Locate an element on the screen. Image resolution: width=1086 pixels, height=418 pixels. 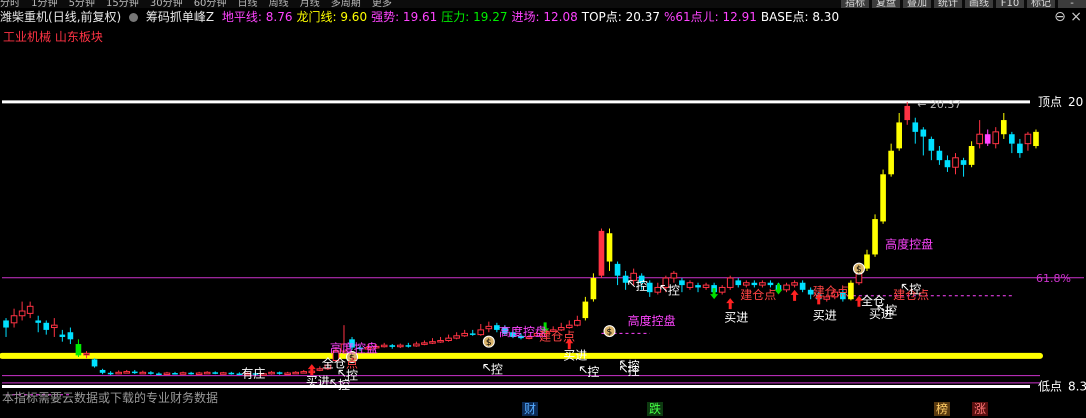
event-marker-fall: 跌 is located at coordinates (655, 409).